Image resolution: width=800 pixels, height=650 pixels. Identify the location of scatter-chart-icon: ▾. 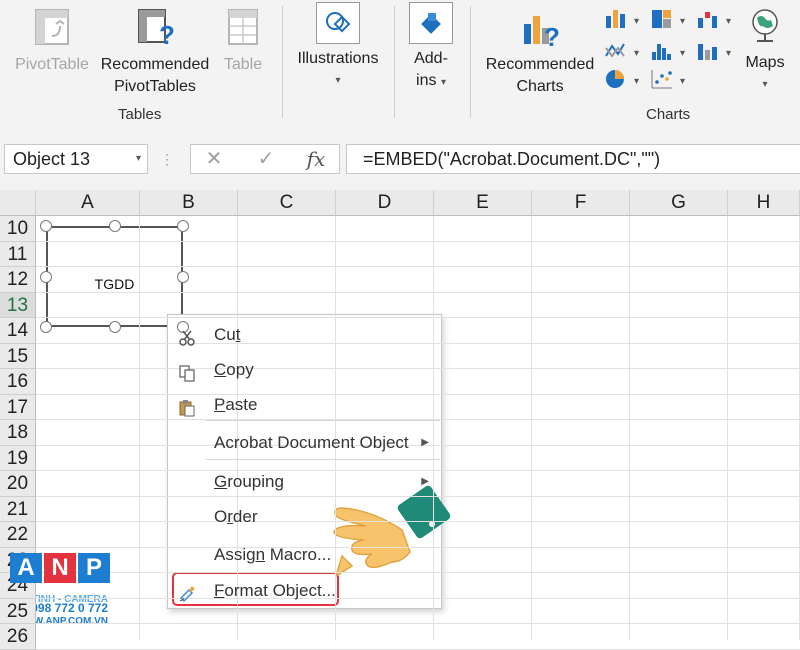
(668, 79).